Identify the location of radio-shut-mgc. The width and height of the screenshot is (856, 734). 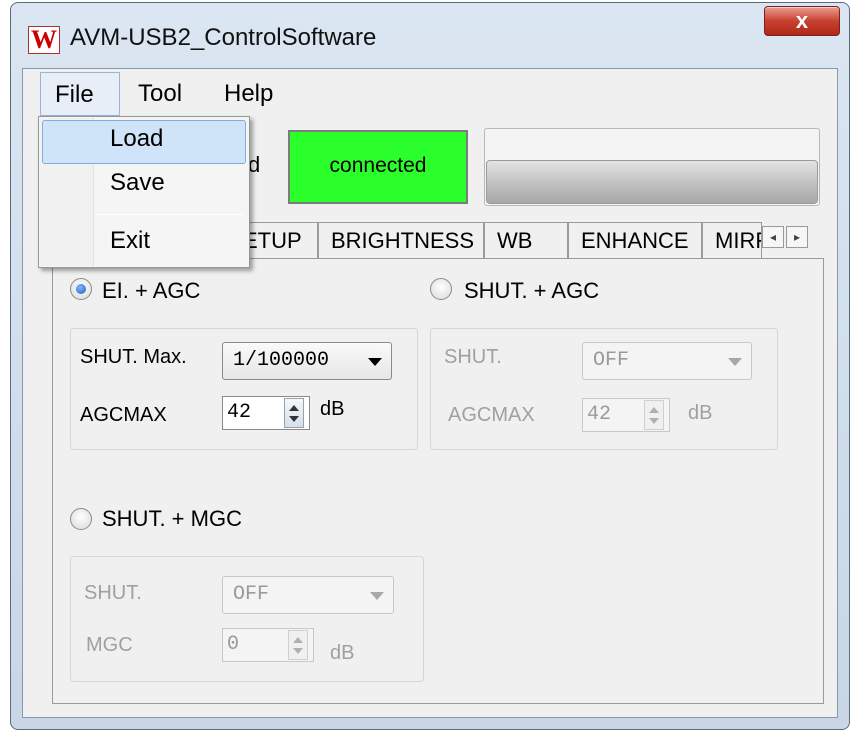
(81, 519).